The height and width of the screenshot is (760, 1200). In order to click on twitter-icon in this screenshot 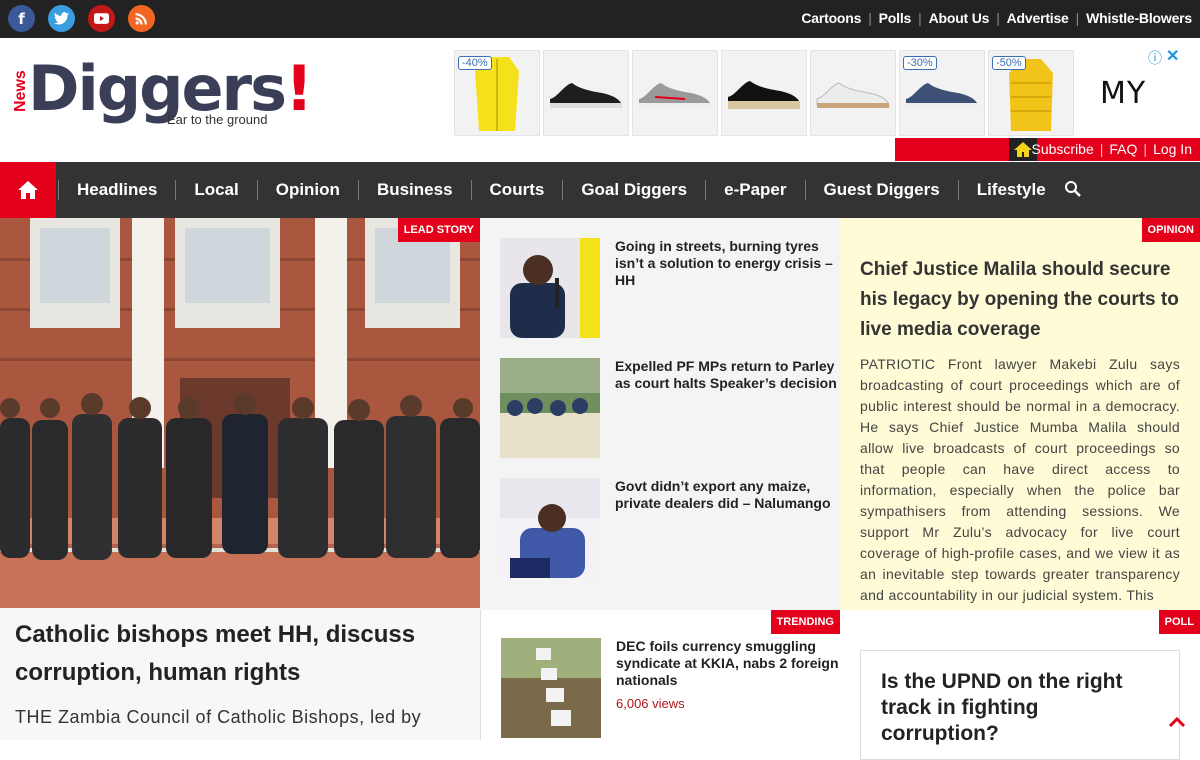, I will do `click(61, 18)`.